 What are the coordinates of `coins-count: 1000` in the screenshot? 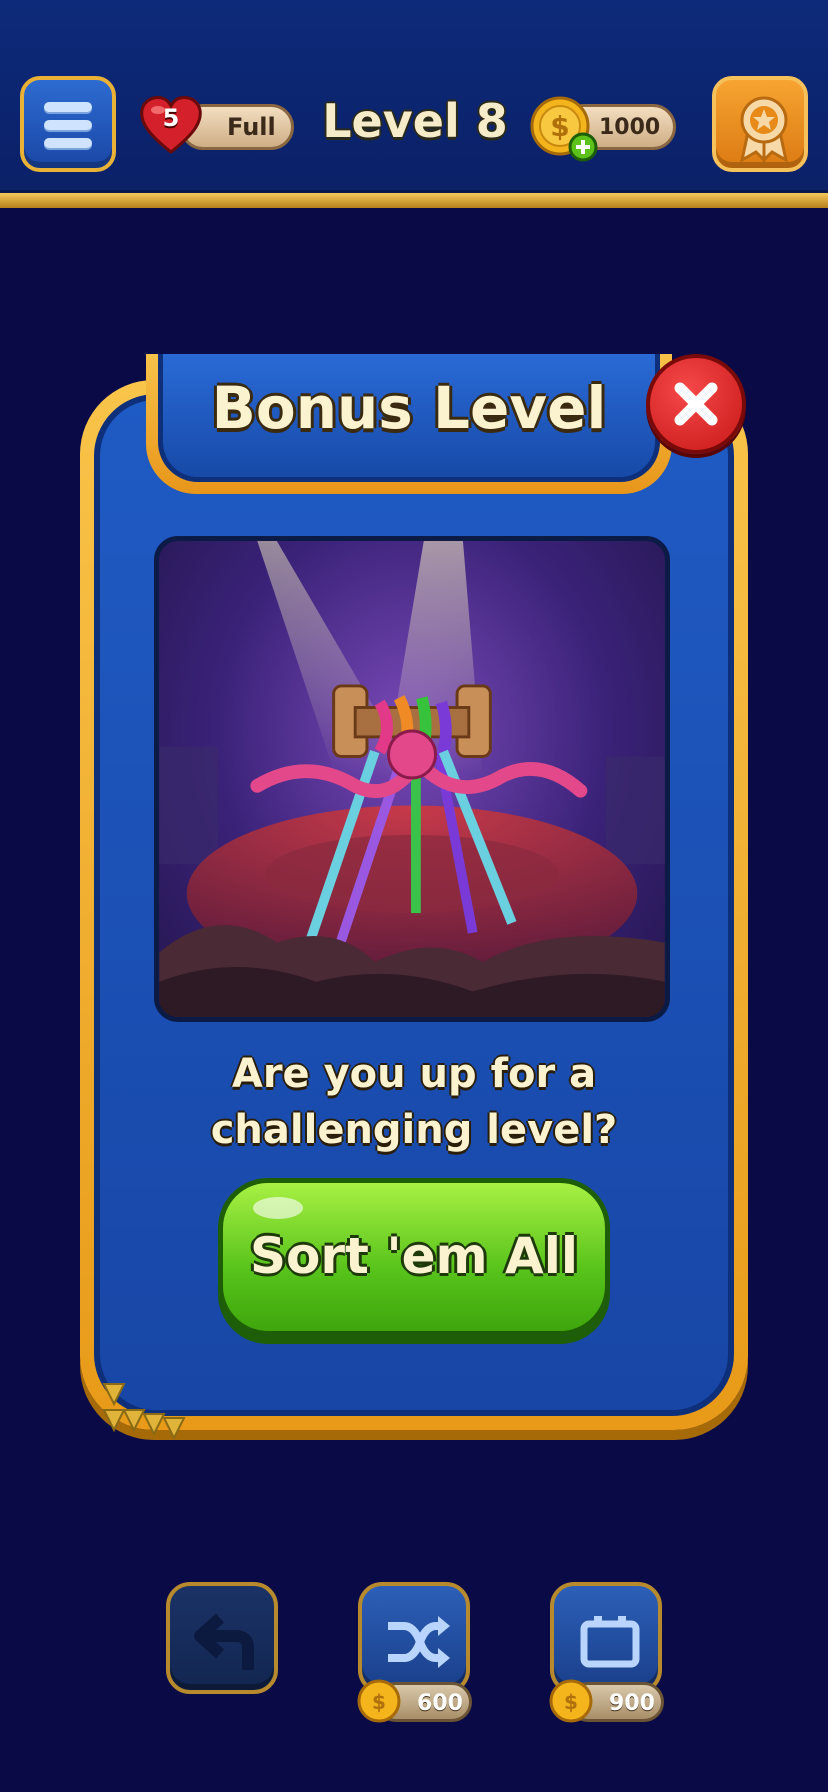 It's located at (630, 127).